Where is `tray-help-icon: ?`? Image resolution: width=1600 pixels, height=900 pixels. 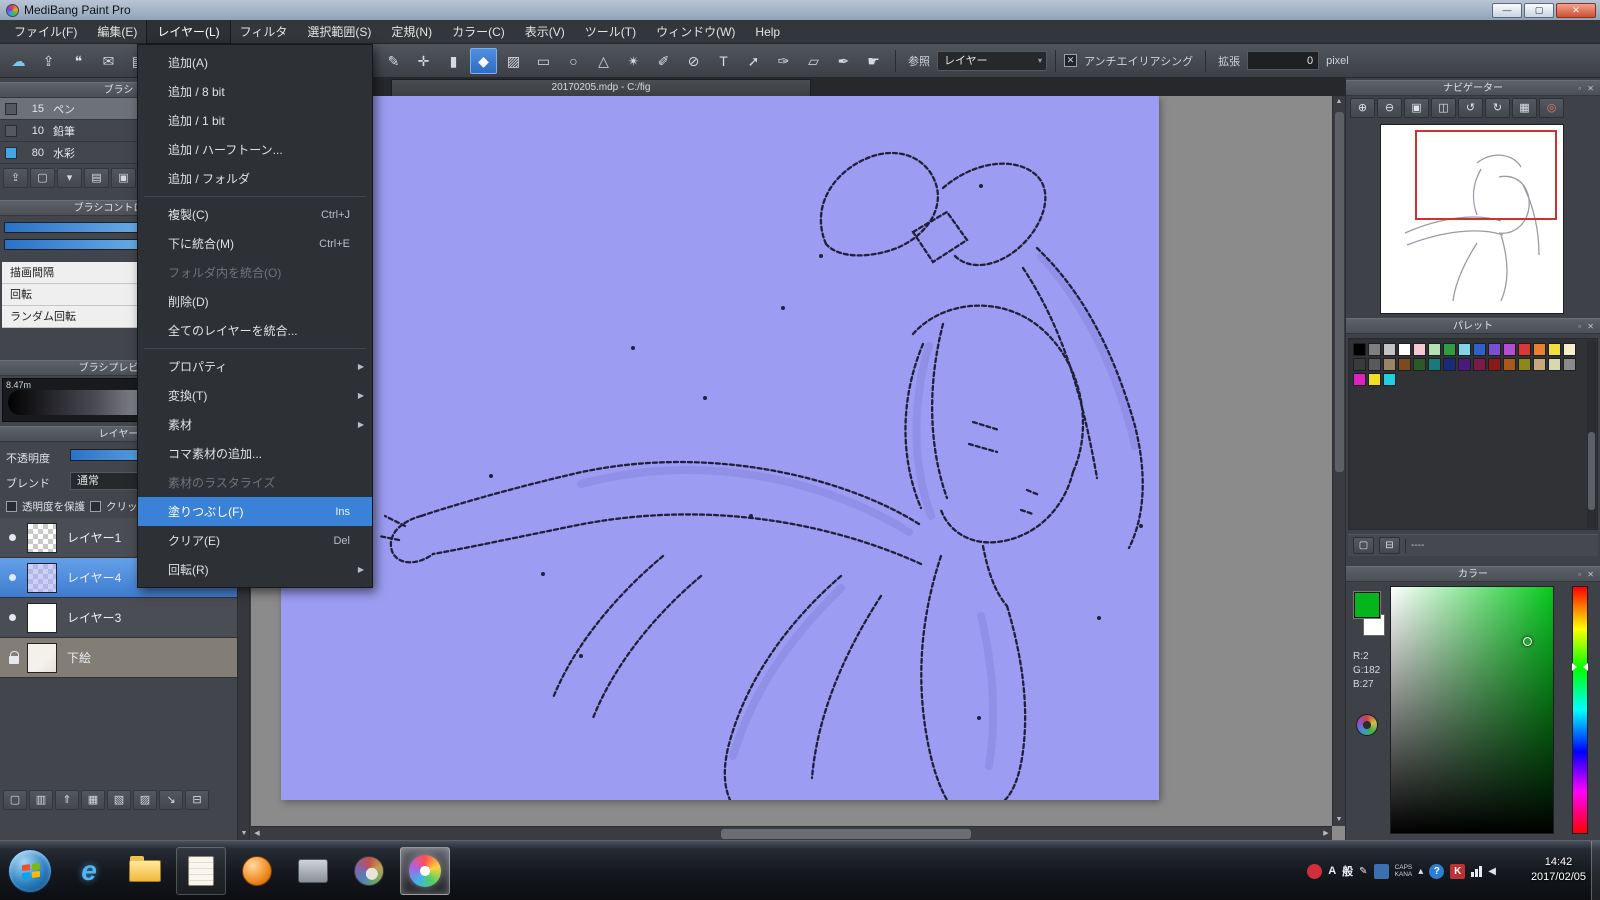 tray-help-icon: ? is located at coordinates (1437, 871).